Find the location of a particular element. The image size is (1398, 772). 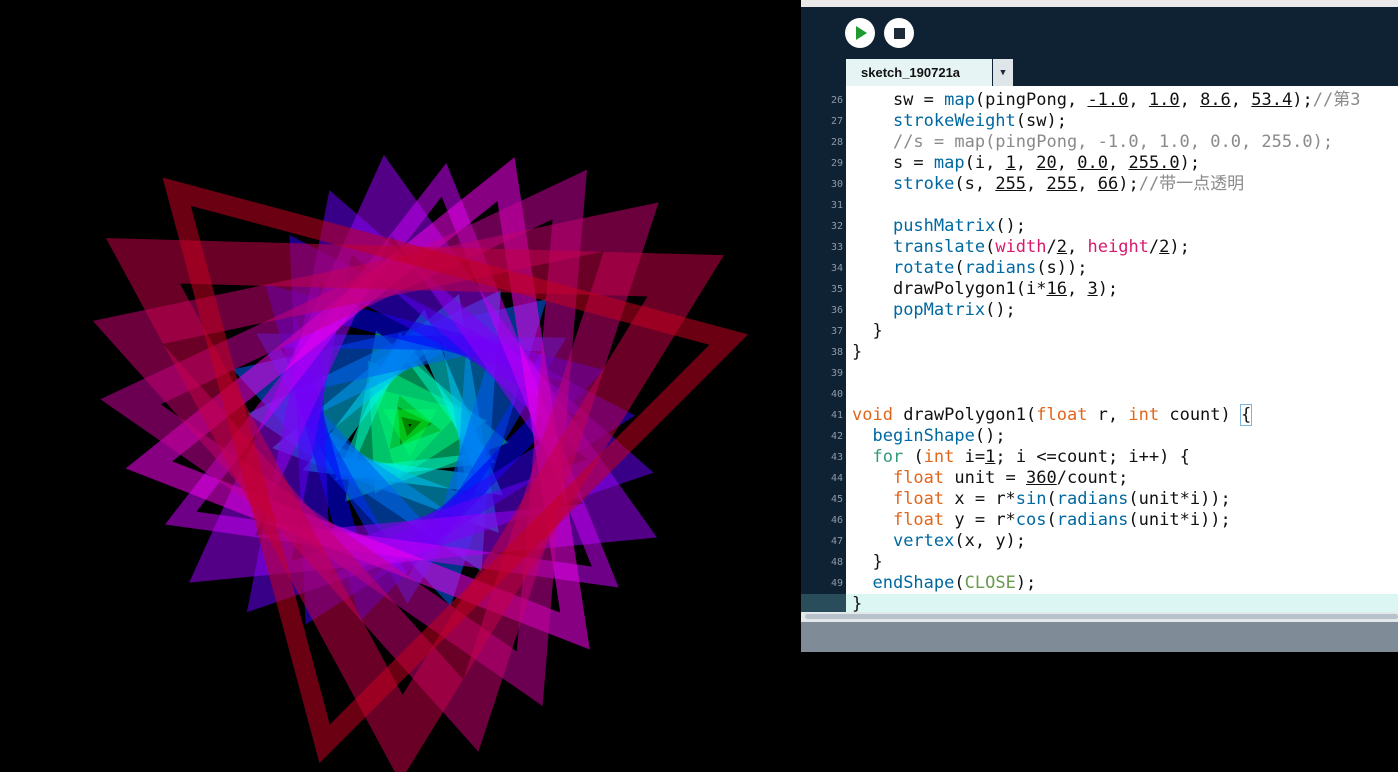

code-line: pushMatrix(); is located at coordinates (1122, 226).